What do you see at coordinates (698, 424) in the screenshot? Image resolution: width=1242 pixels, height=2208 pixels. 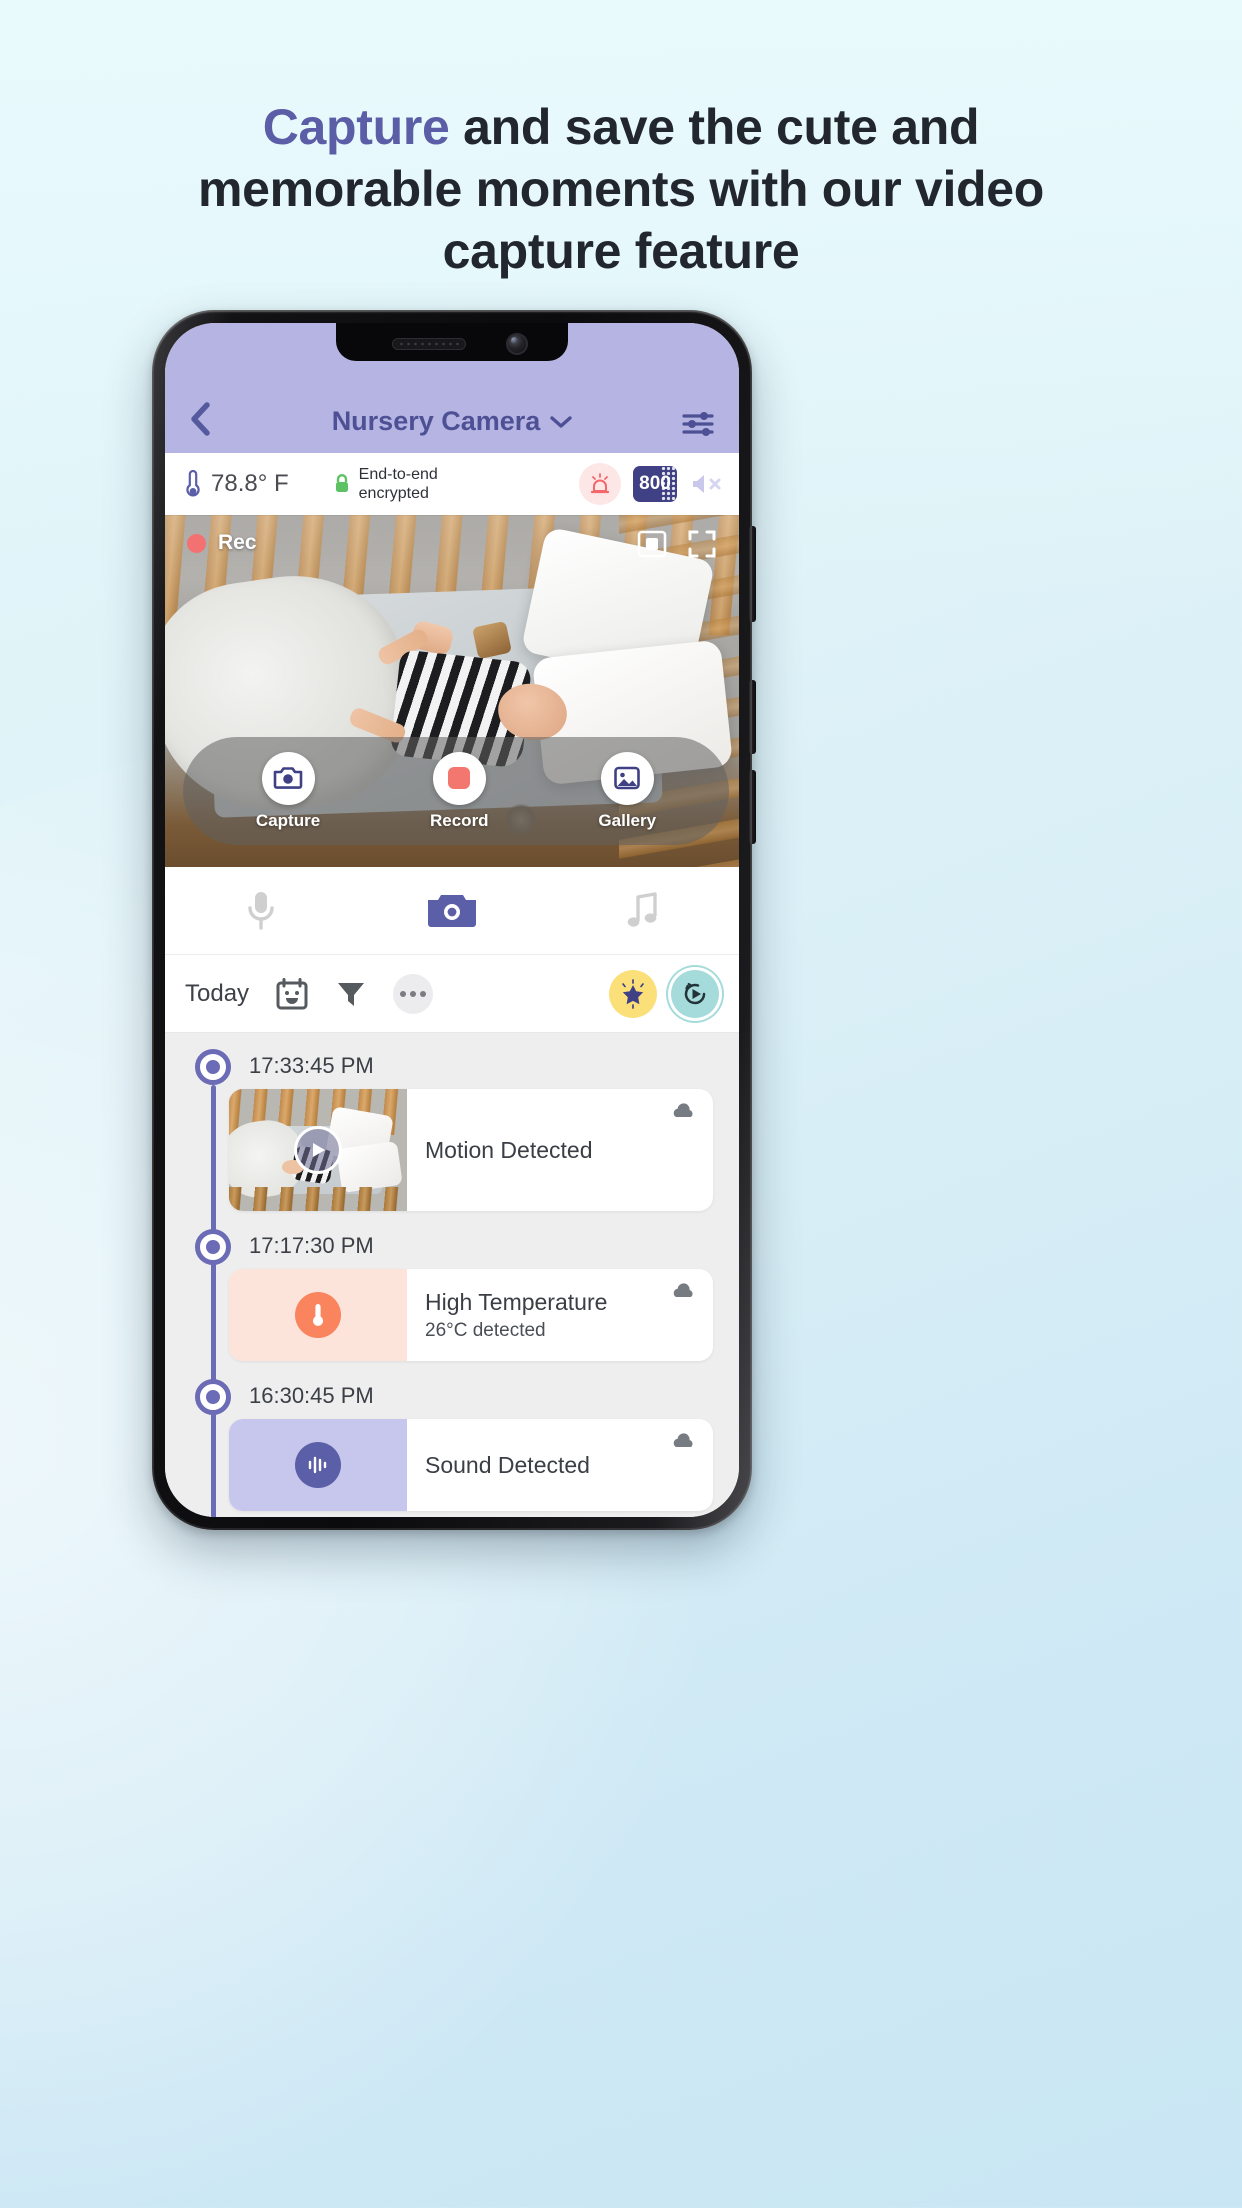 I see `sliders-icon` at bounding box center [698, 424].